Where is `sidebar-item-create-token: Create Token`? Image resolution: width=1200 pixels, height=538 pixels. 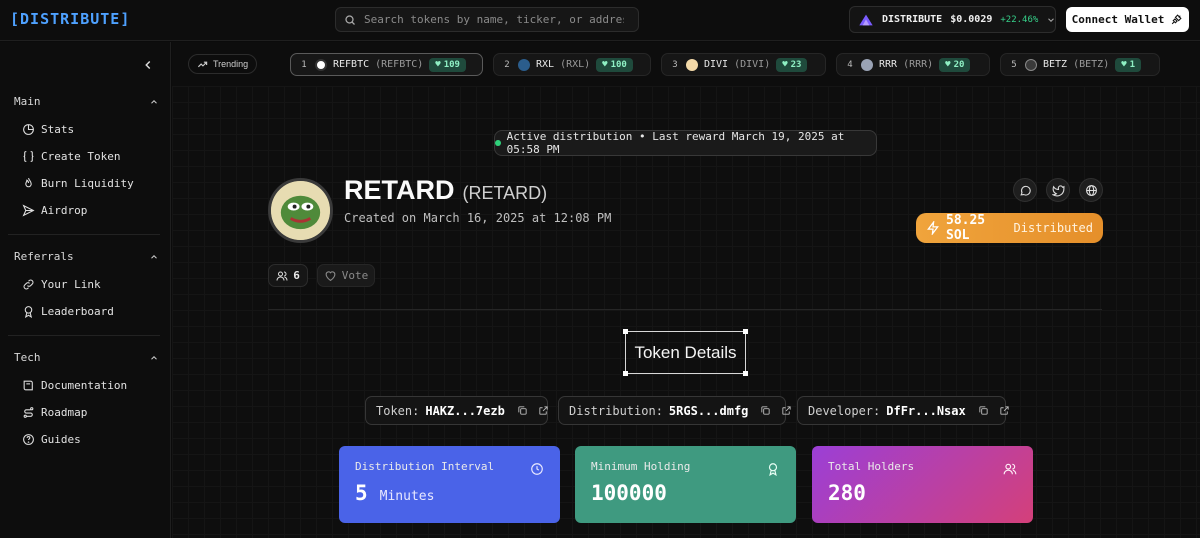
sidebar-item-create-token: Create Token is located at coordinates (71, 156).